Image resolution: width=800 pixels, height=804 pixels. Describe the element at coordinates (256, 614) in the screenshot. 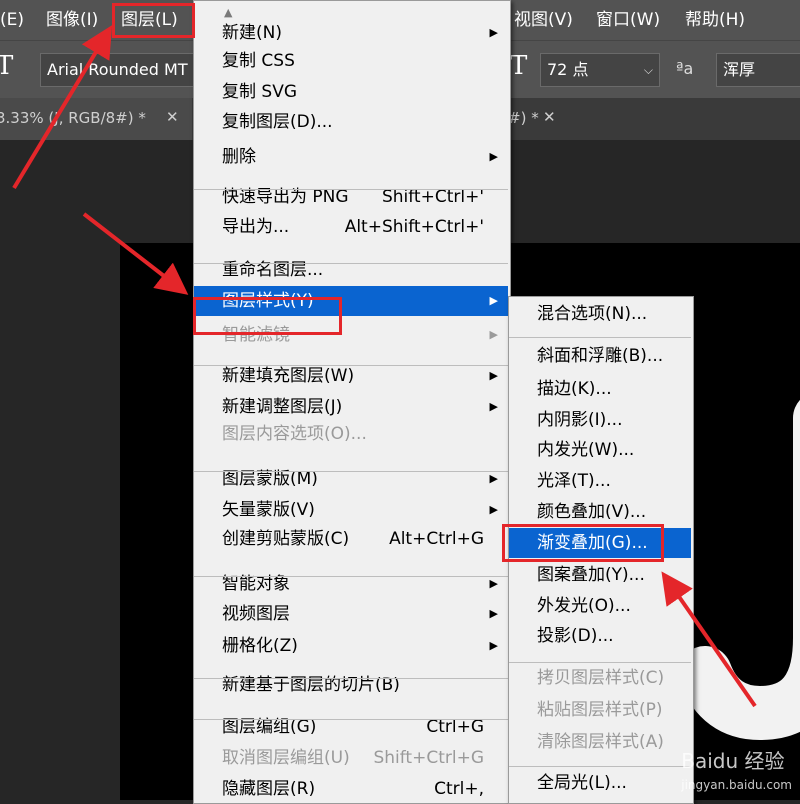

I see `menu-item-label: 视频图层` at that location.